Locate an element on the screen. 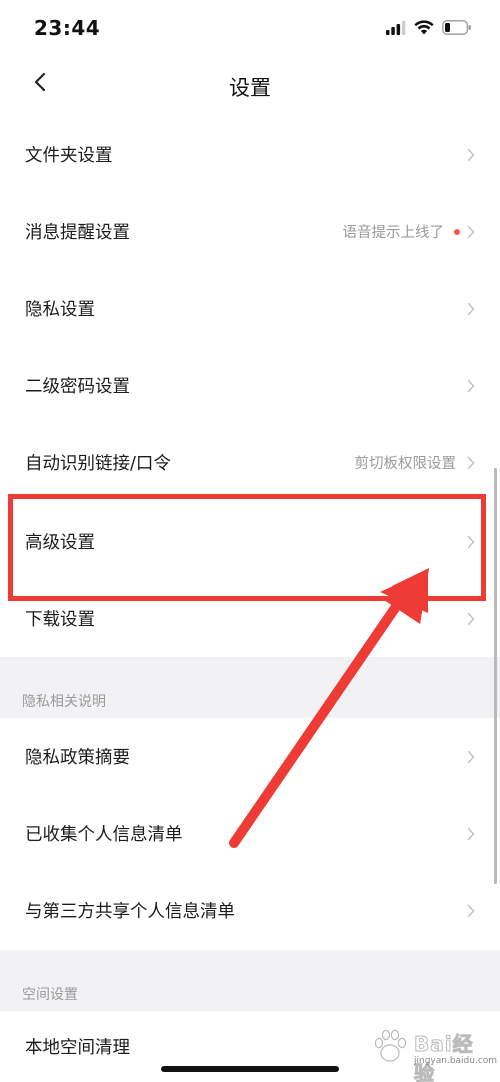 This screenshot has width=500, height=1082. row-hint: 剪切板权限设置 is located at coordinates (405, 464).